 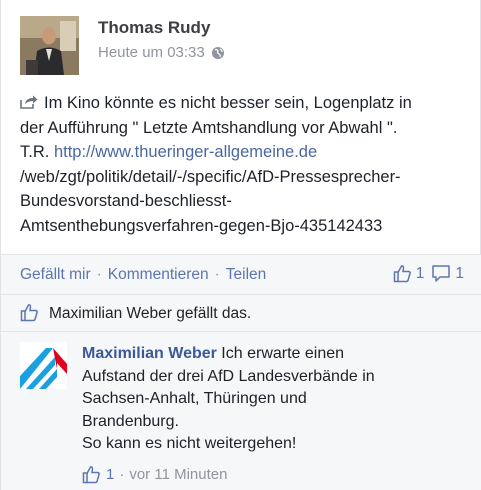 I want to click on commenter-name: Maximilian Weber, so click(x=149, y=353).